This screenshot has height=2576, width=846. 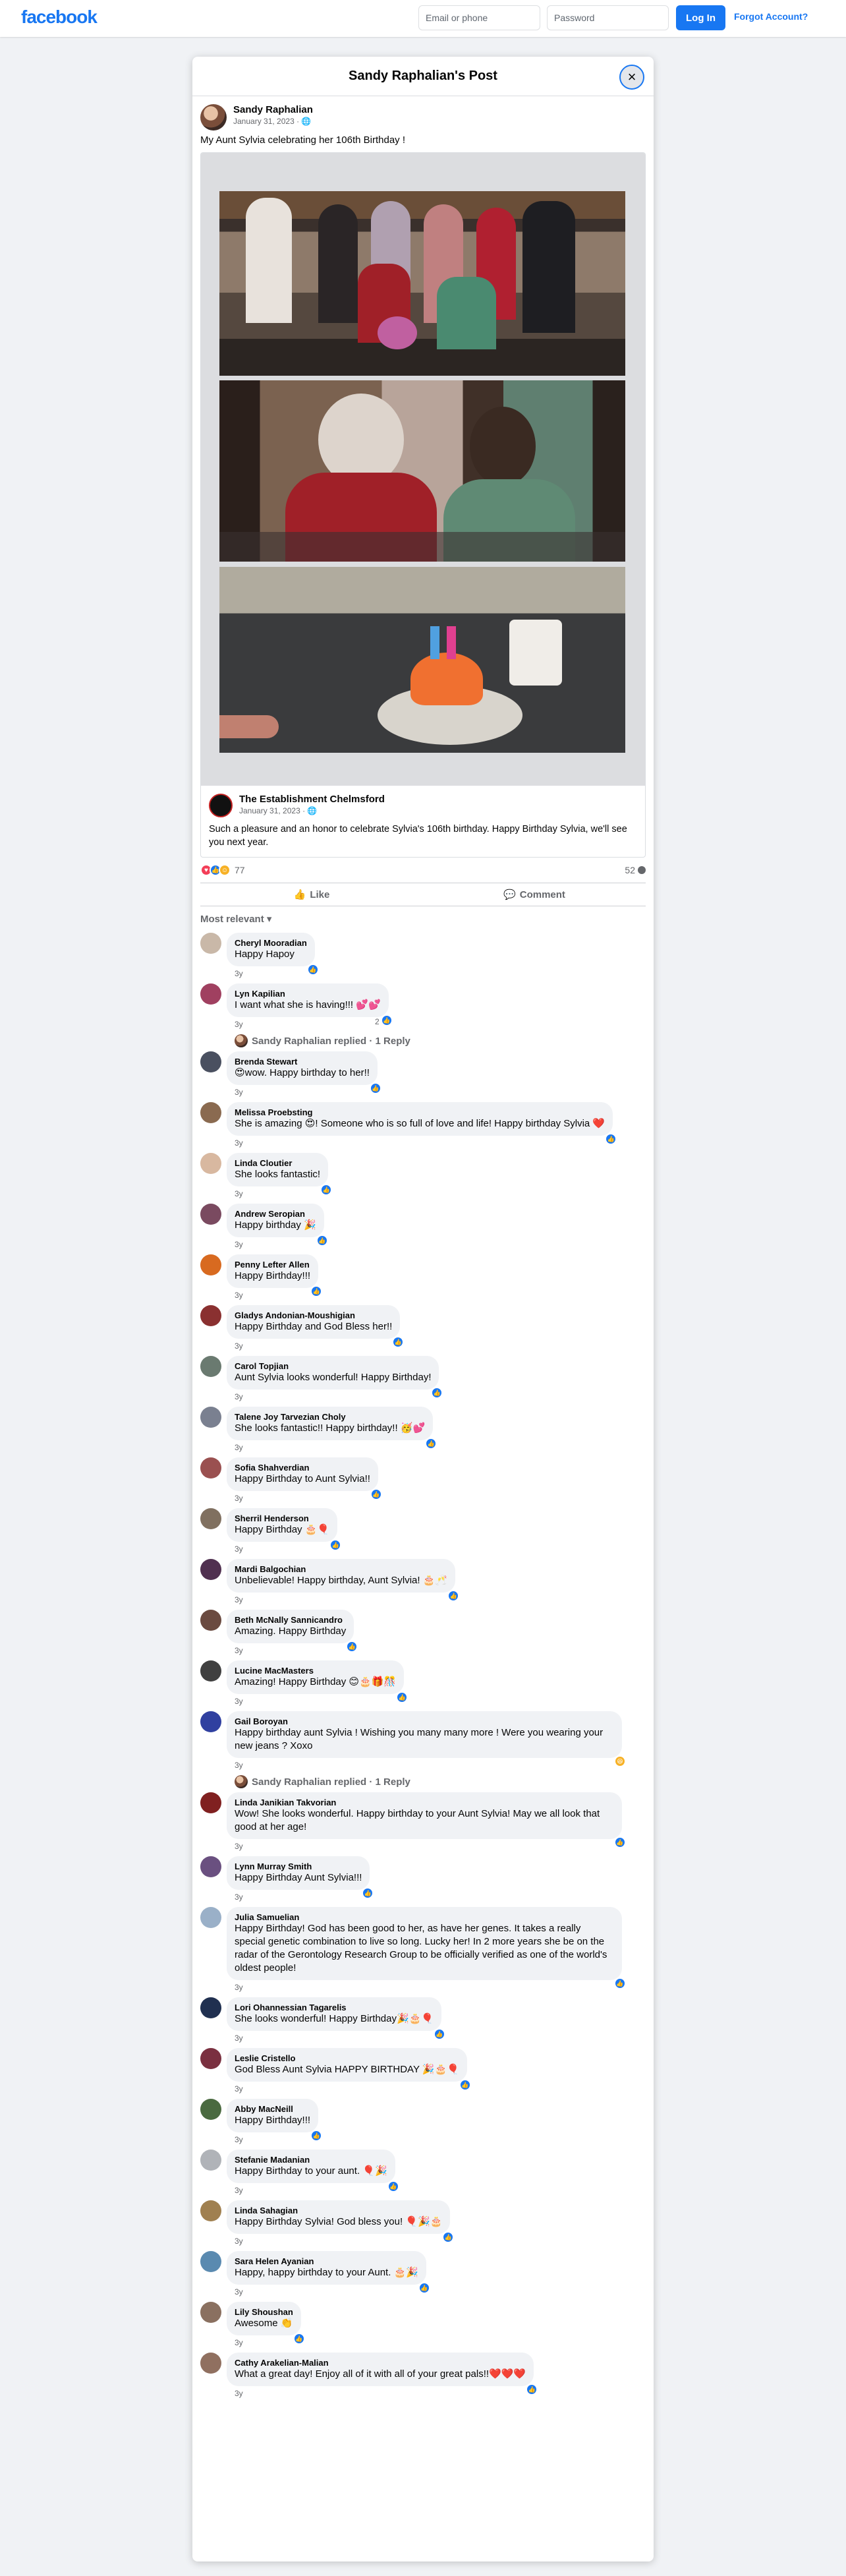 What do you see at coordinates (302, 1062) in the screenshot?
I see `commenter-name: Brenda Stewart` at bounding box center [302, 1062].